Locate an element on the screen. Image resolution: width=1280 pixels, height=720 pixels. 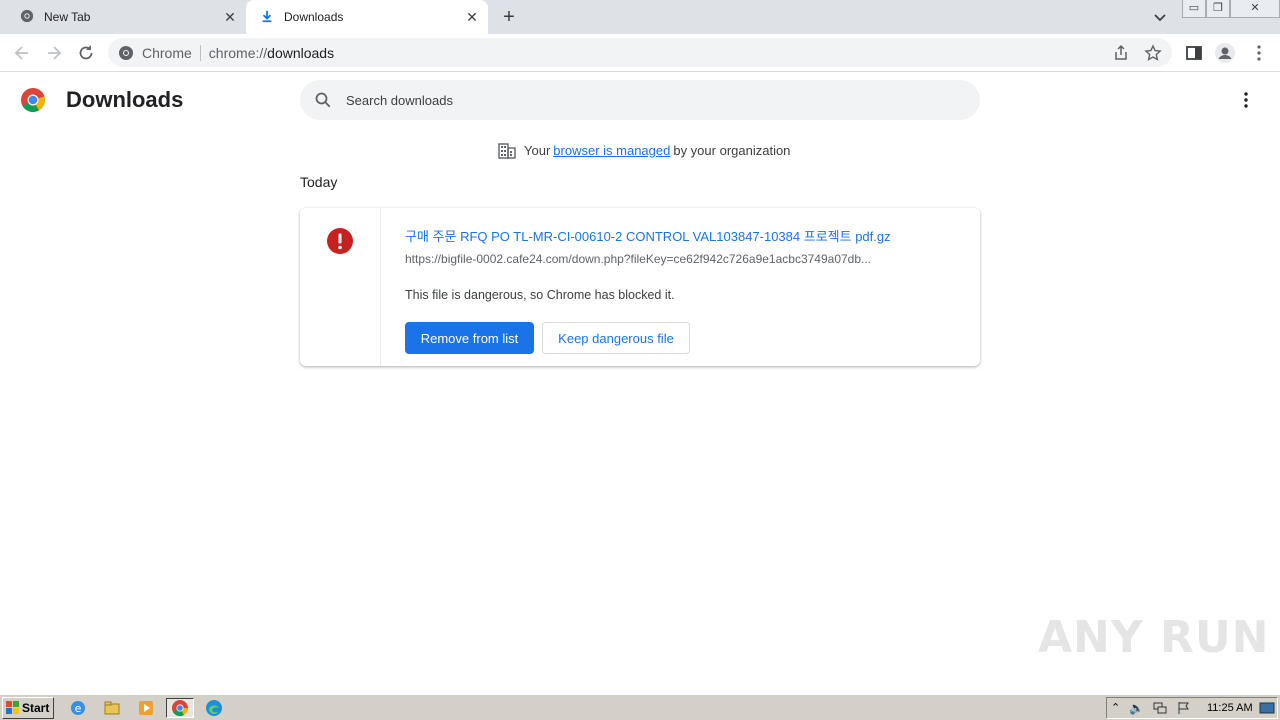
minimize-icon: ▭ is located at coordinates (1194, 9).